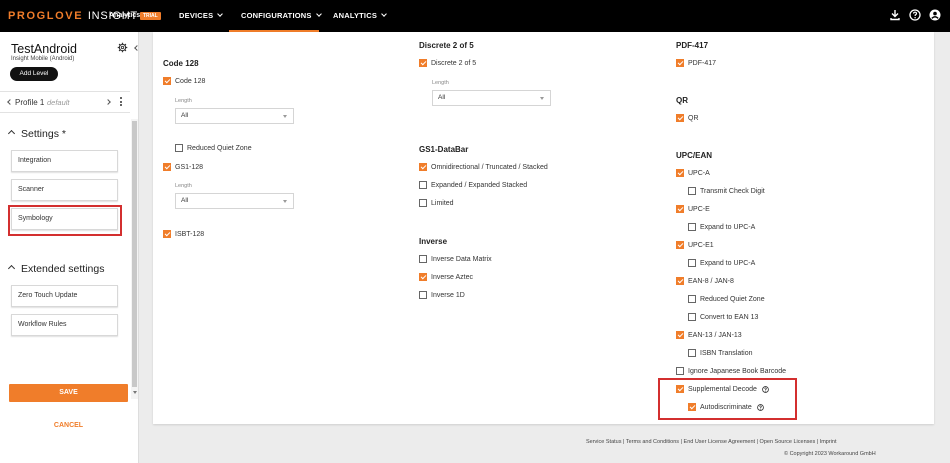 This screenshot has height=463, width=950. Describe the element at coordinates (444, 149) in the screenshot. I see `gs1-databar-title: GS1-DataBar` at that location.